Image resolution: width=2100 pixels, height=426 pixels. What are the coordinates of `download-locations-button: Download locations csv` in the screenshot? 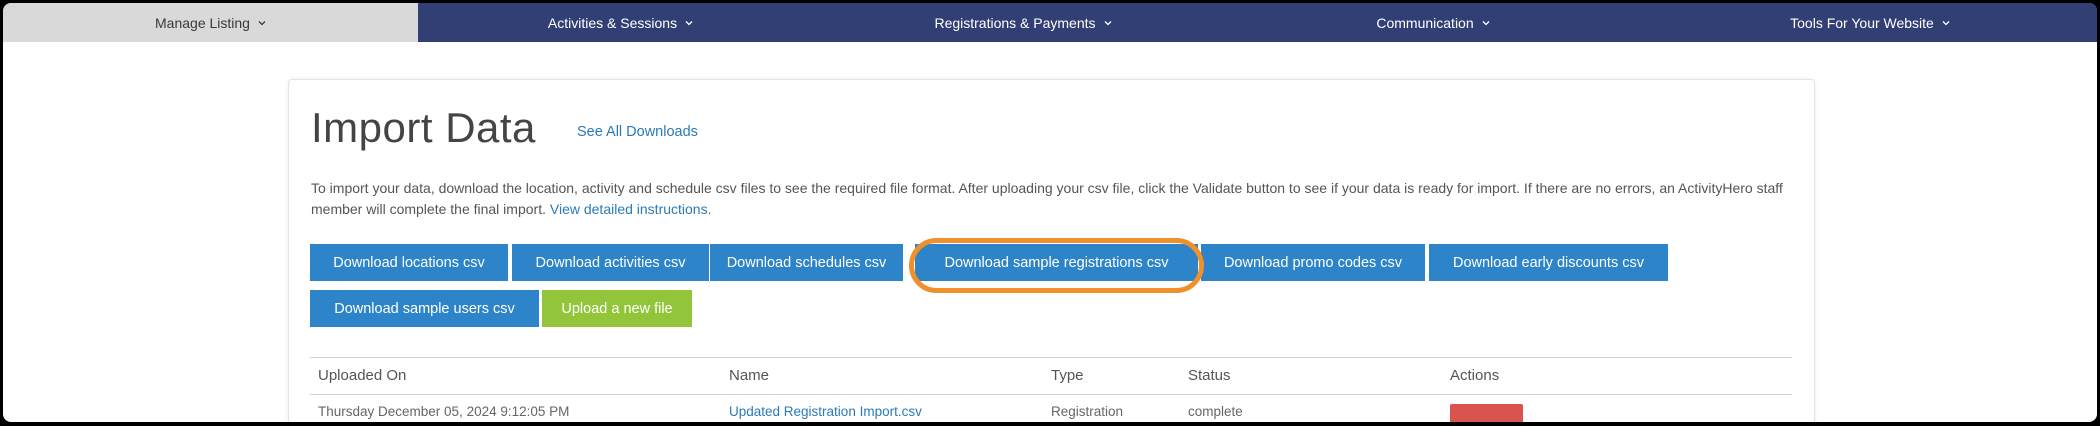 It's located at (409, 262).